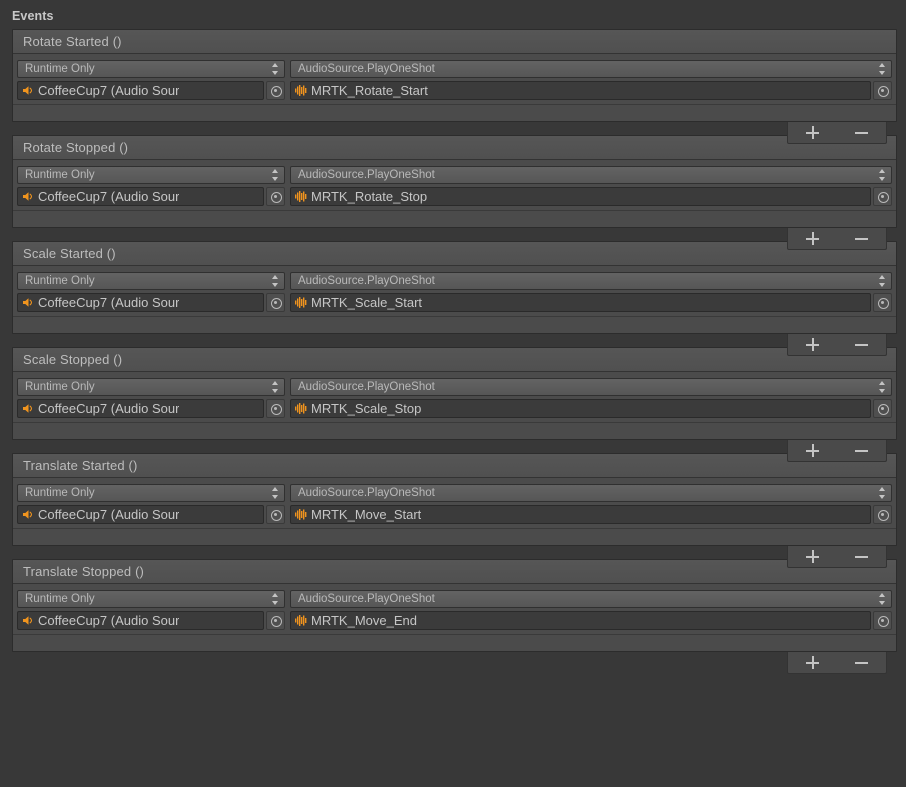 Image resolution: width=906 pixels, height=787 pixels. I want to click on call-state-label: Runtime Only, so click(60, 281).